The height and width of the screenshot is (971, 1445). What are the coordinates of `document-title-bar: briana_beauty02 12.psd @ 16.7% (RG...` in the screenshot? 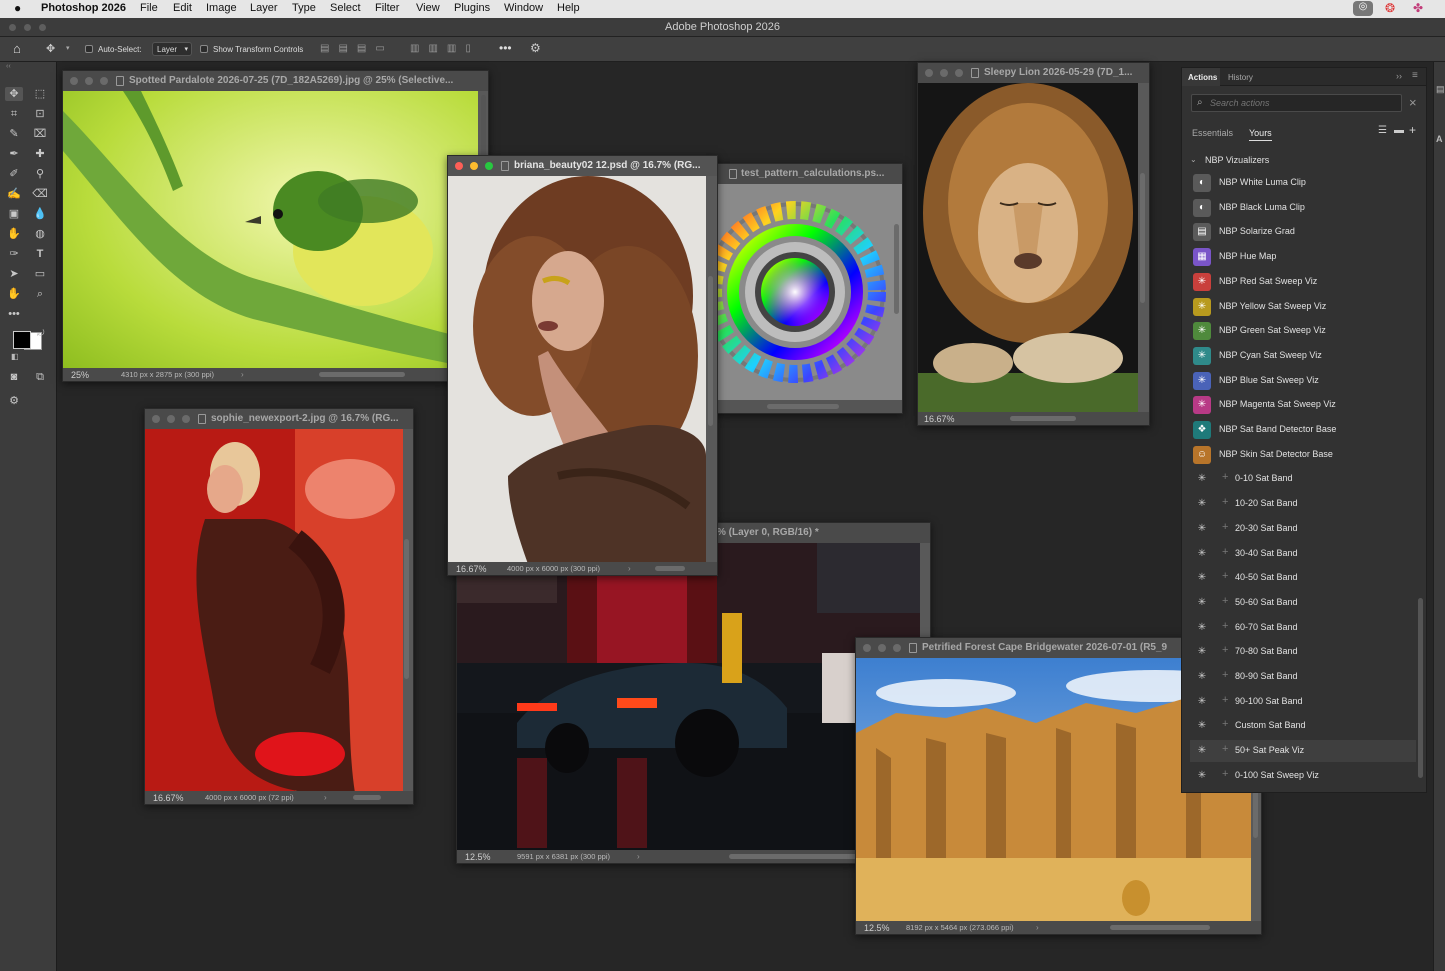 It's located at (582, 166).